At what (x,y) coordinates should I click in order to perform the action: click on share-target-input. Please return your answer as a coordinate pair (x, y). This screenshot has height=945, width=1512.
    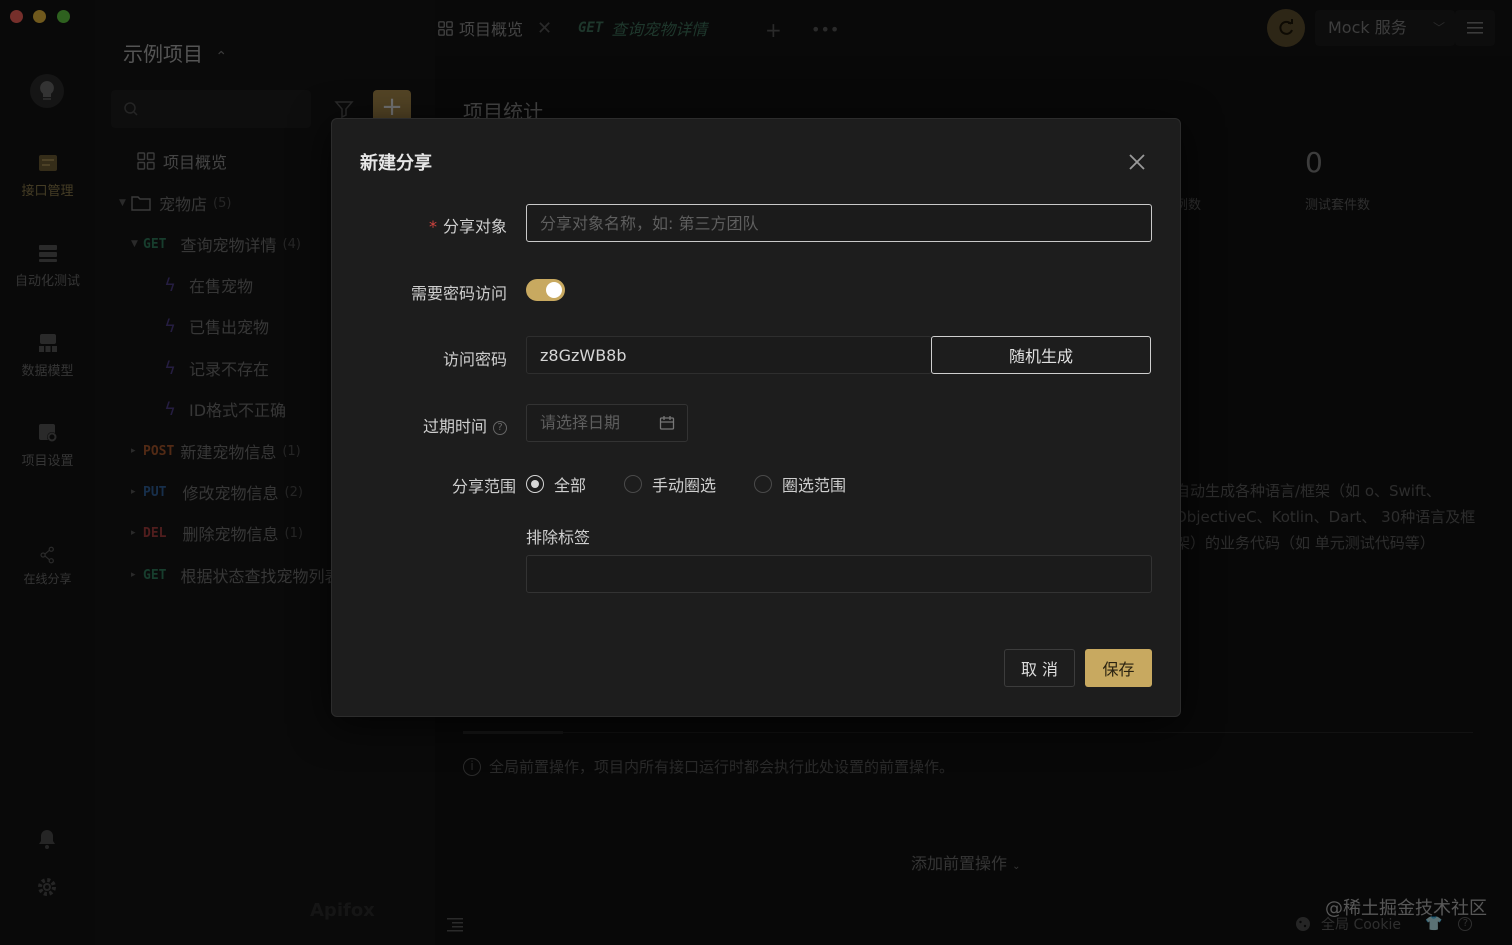
    Looking at the image, I should click on (839, 223).